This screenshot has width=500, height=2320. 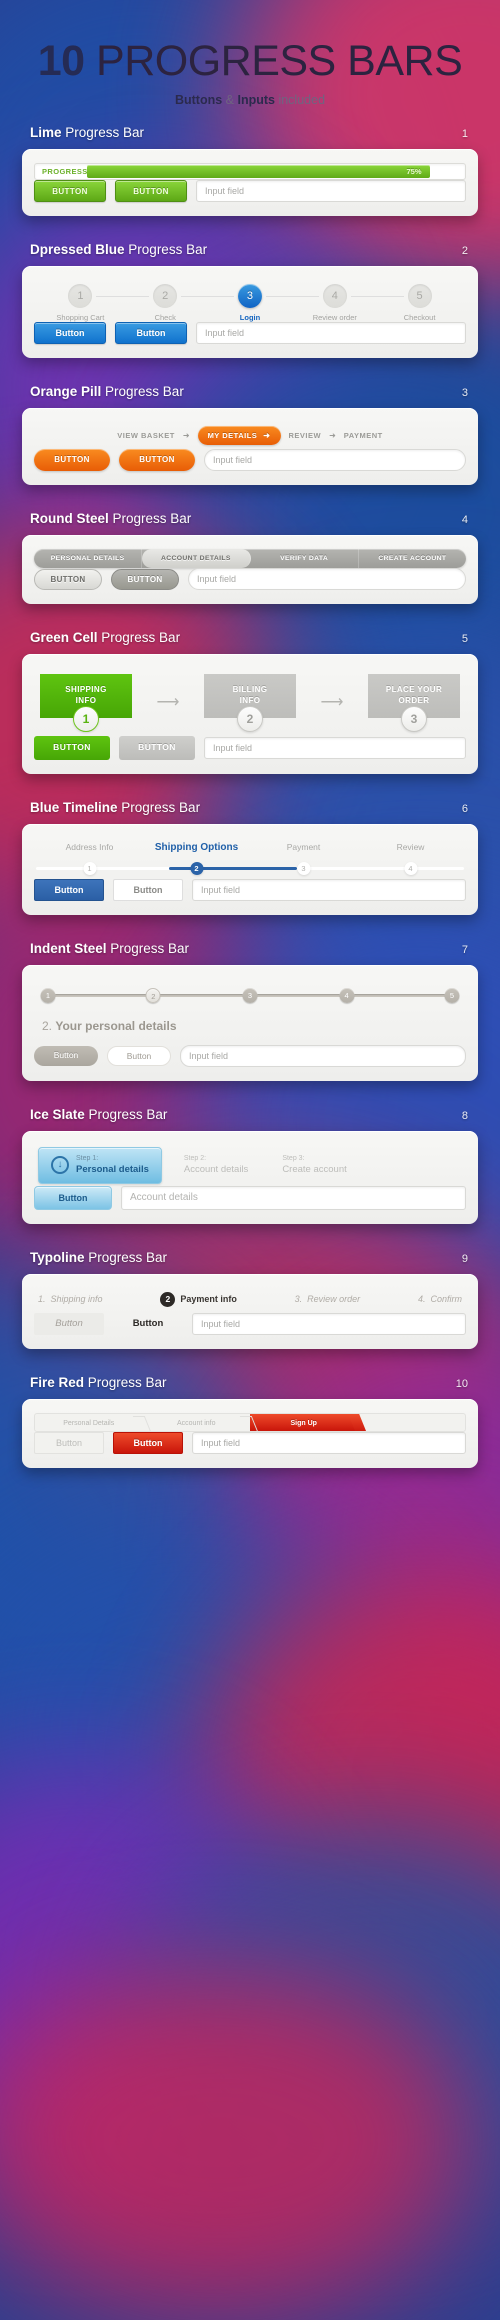 What do you see at coordinates (461, 1383) in the screenshot?
I see `section-number: 10` at bounding box center [461, 1383].